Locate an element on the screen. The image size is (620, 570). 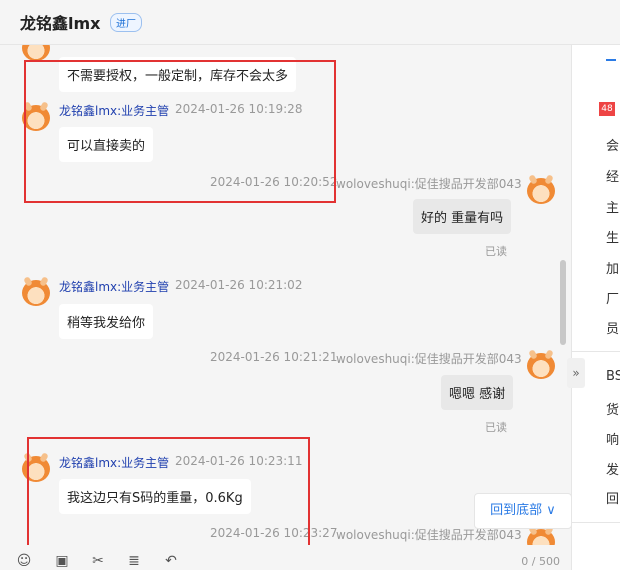
message-bubble: 嗯嗯 感谢 is located at coordinates (477, 392).